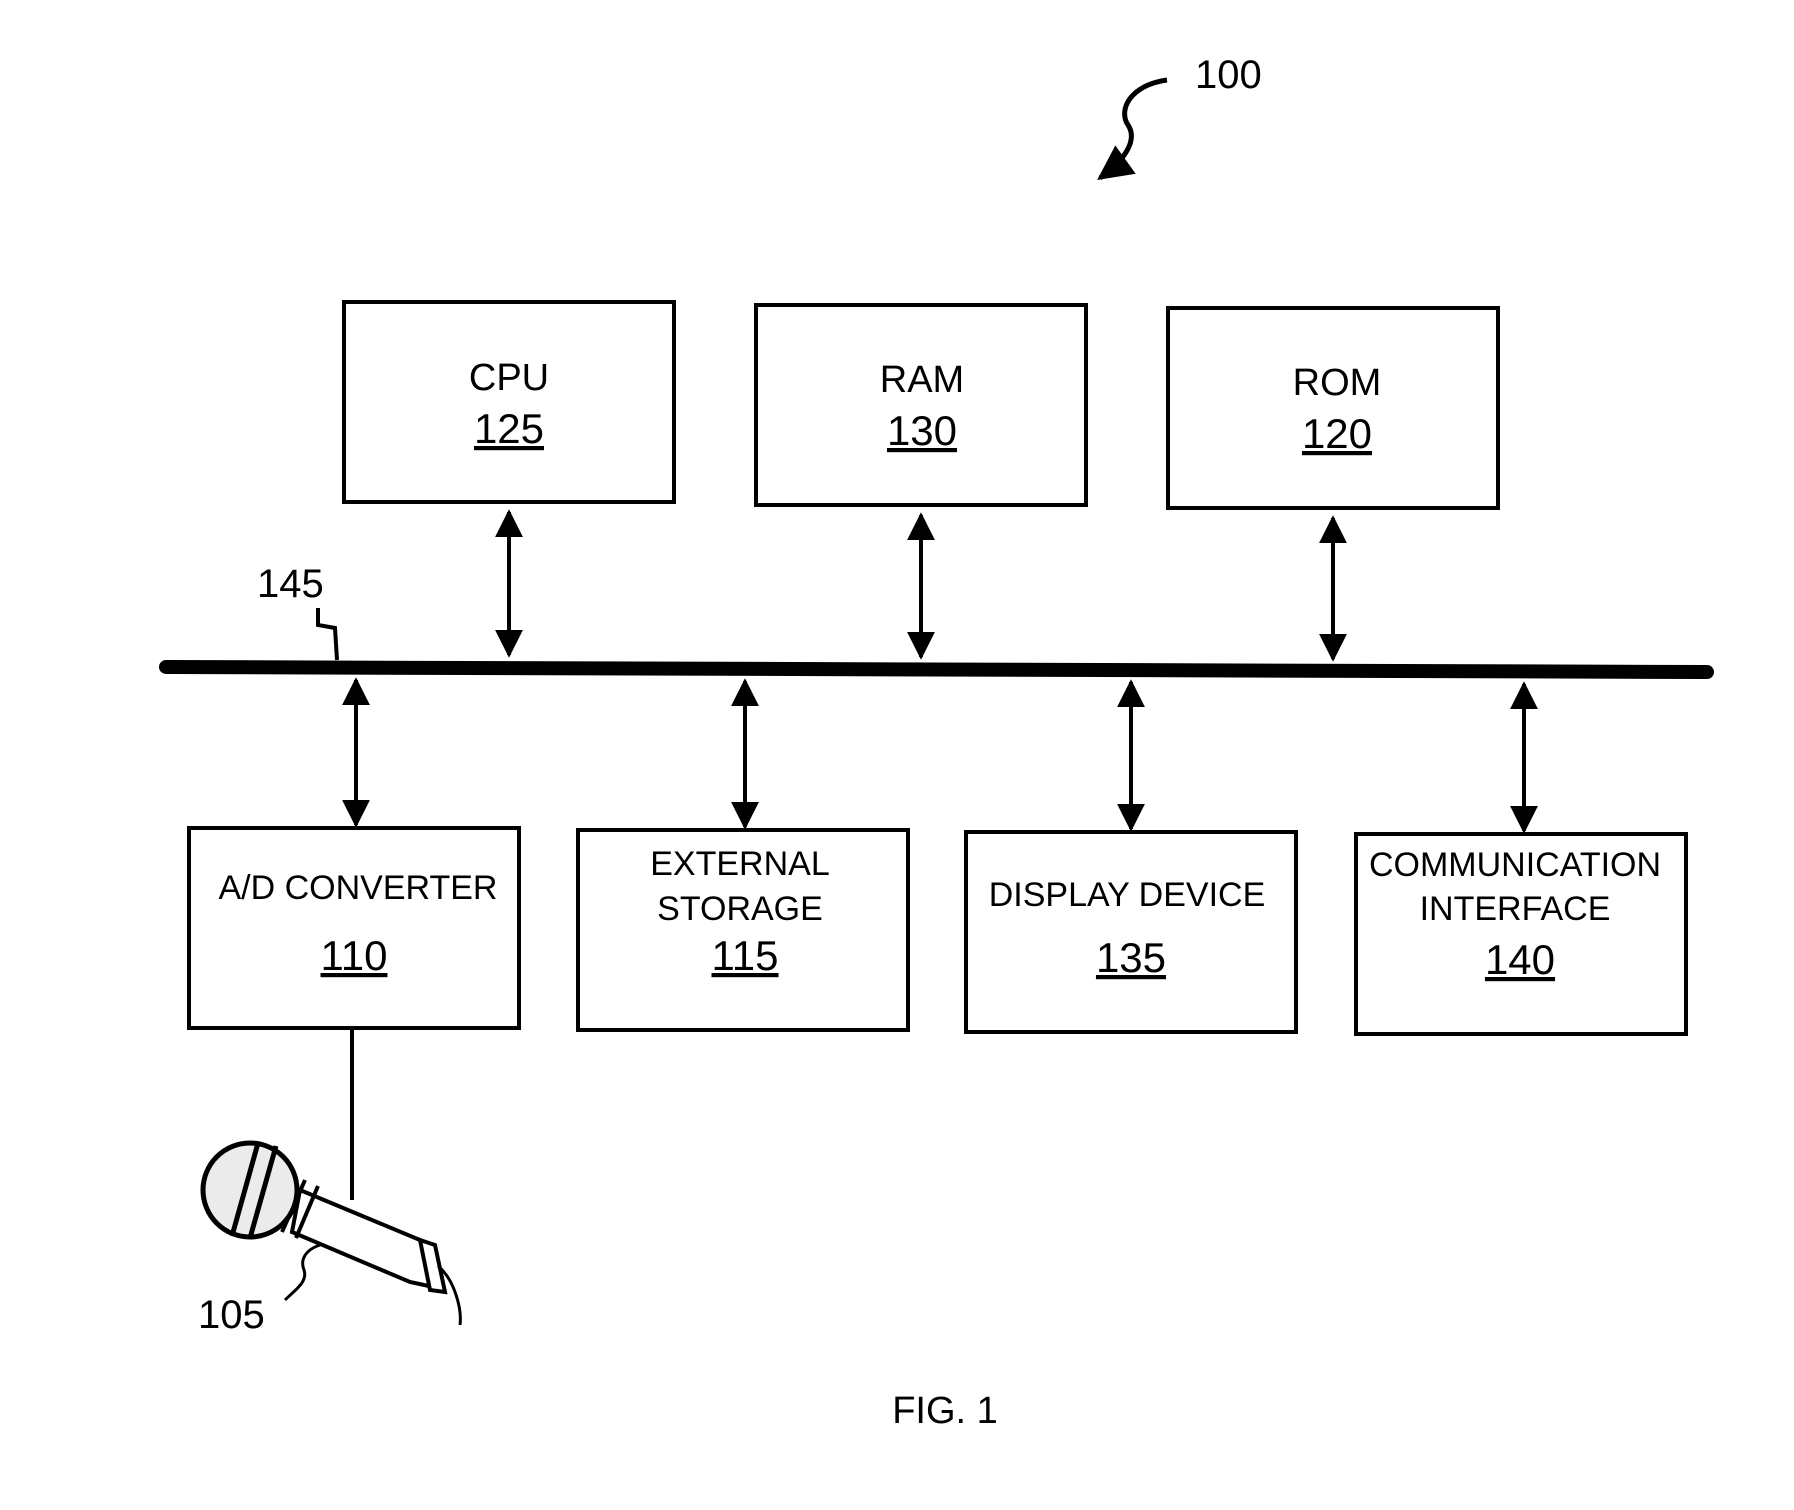 The width and height of the screenshot is (1794, 1510). Describe the element at coordinates (922, 430) in the screenshot. I see `ram-ref: 130` at that location.